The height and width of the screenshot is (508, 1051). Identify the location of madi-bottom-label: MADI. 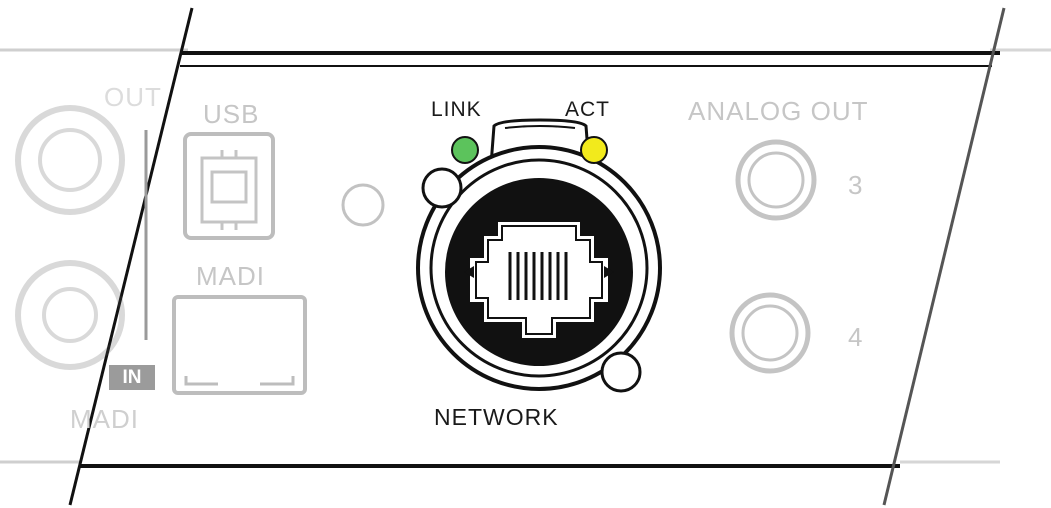
(104, 419).